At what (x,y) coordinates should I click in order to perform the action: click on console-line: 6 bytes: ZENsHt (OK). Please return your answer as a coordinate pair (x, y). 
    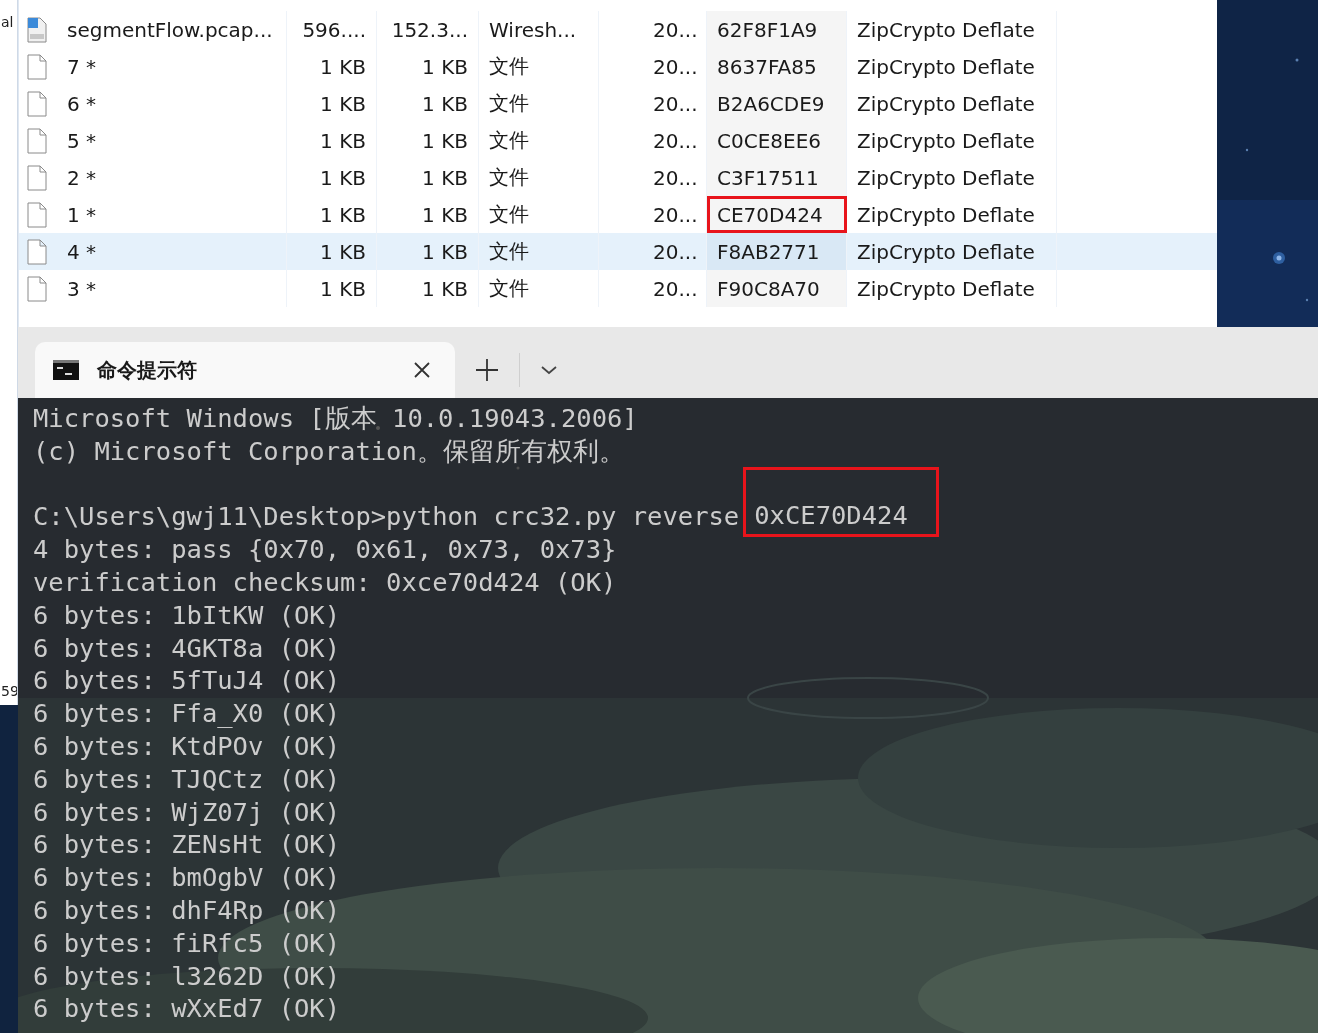
    Looking at the image, I should click on (187, 845).